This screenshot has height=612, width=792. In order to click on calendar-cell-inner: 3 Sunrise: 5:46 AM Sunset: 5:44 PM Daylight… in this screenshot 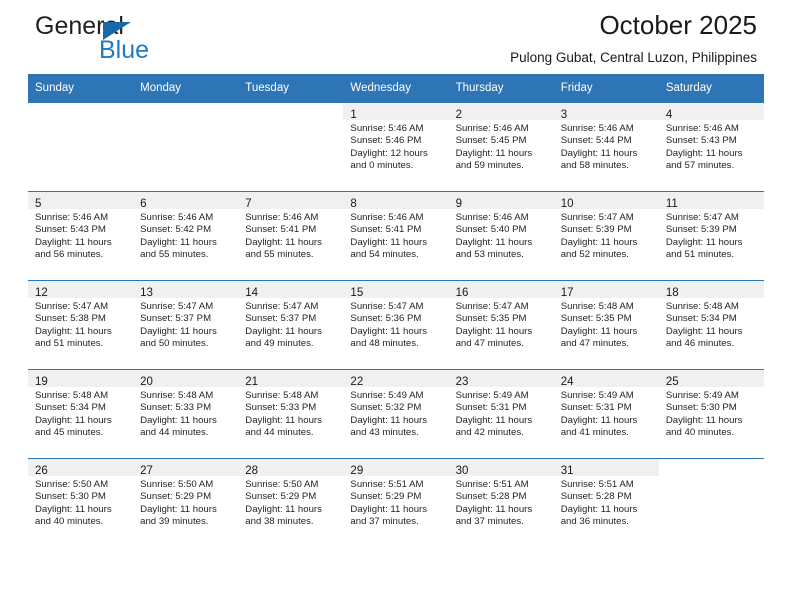, I will do `click(606, 147)`.